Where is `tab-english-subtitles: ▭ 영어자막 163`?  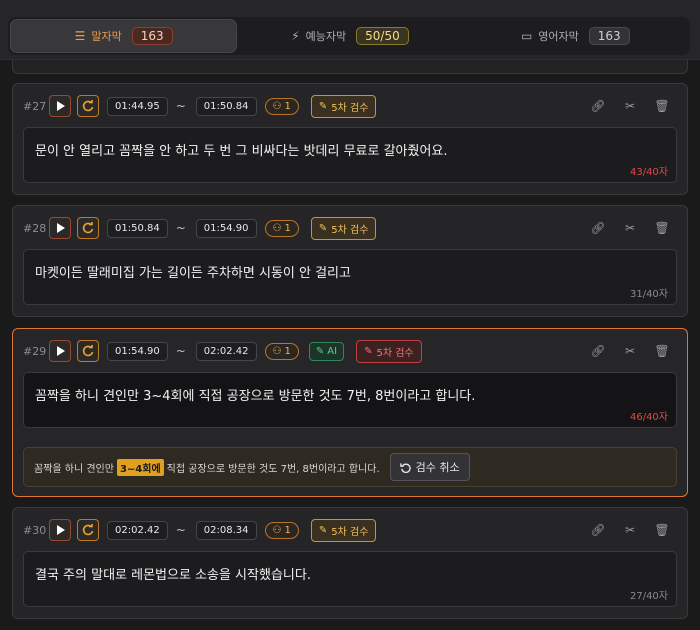
tab-english-subtitles: ▭ 영어자막 163 is located at coordinates (575, 36).